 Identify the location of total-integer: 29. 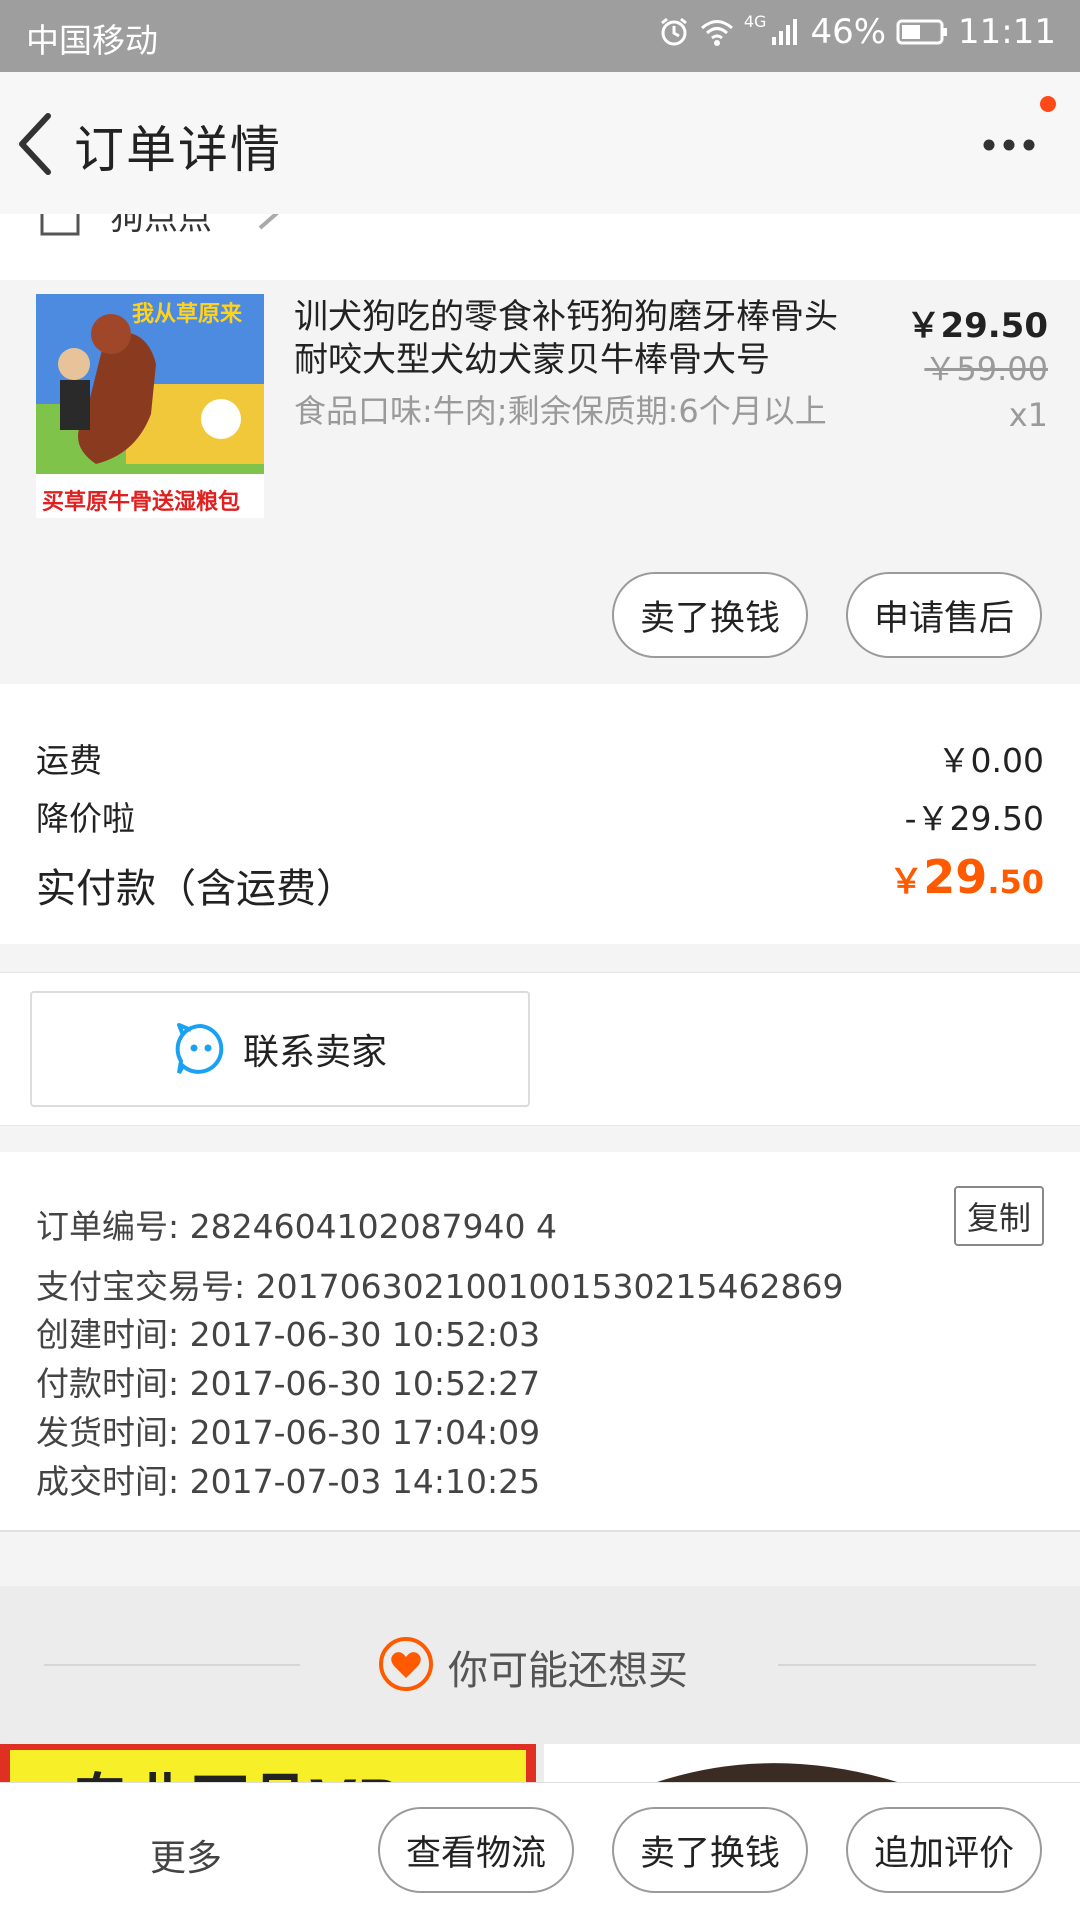
(955, 877).